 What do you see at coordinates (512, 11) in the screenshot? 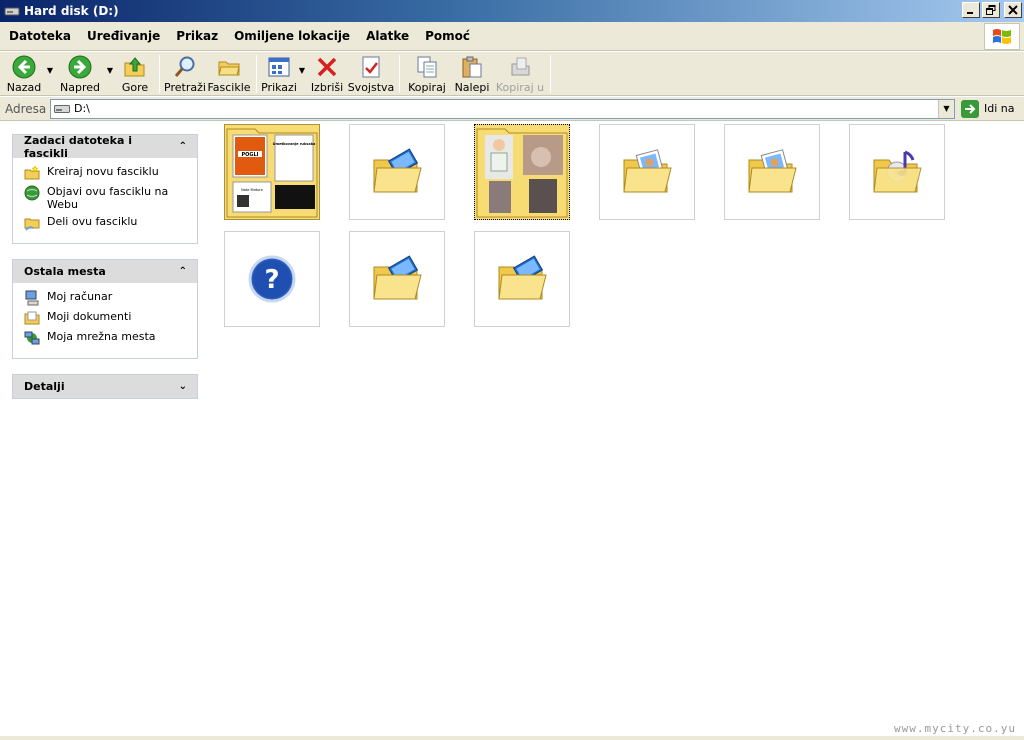
I see `title-bar: Hard disk (D:)` at bounding box center [512, 11].